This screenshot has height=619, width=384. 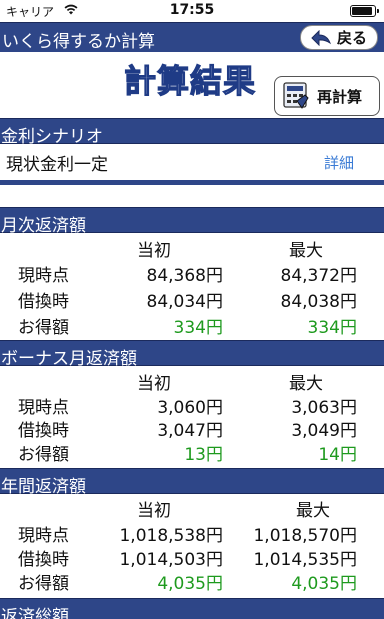 What do you see at coordinates (171, 560) in the screenshot?
I see `annual-refinance-initial: 1,014,503円` at bounding box center [171, 560].